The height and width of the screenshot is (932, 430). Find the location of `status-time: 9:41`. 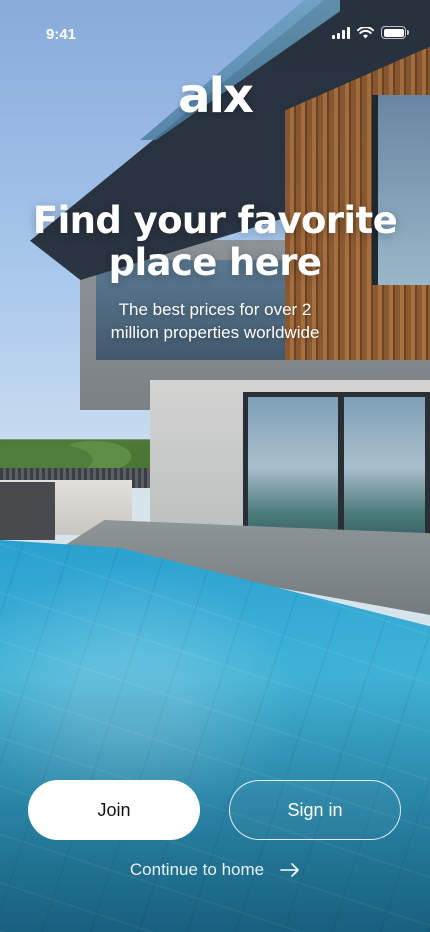

status-time: 9:41 is located at coordinates (61, 34).